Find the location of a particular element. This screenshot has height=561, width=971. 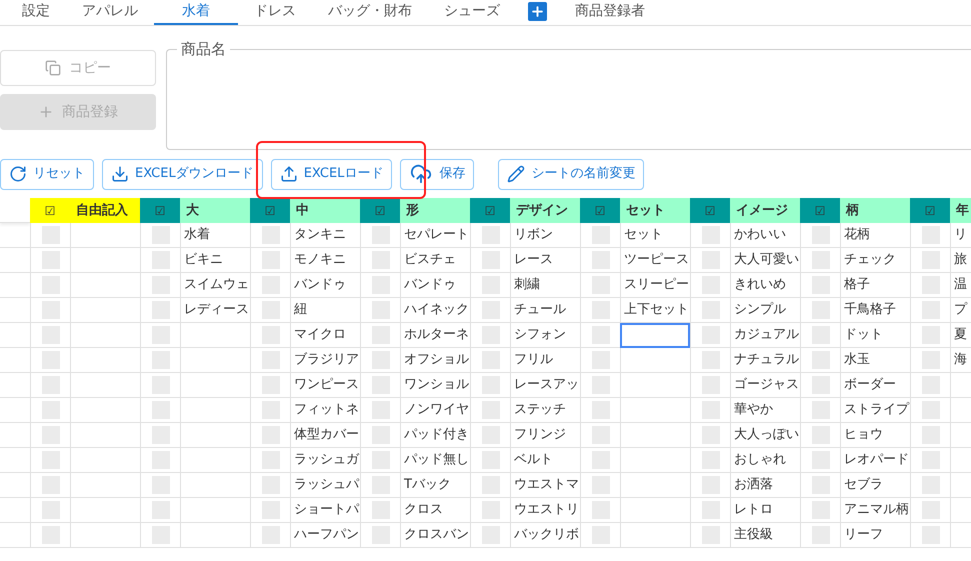

table-cell: ショートパ is located at coordinates (325, 510).